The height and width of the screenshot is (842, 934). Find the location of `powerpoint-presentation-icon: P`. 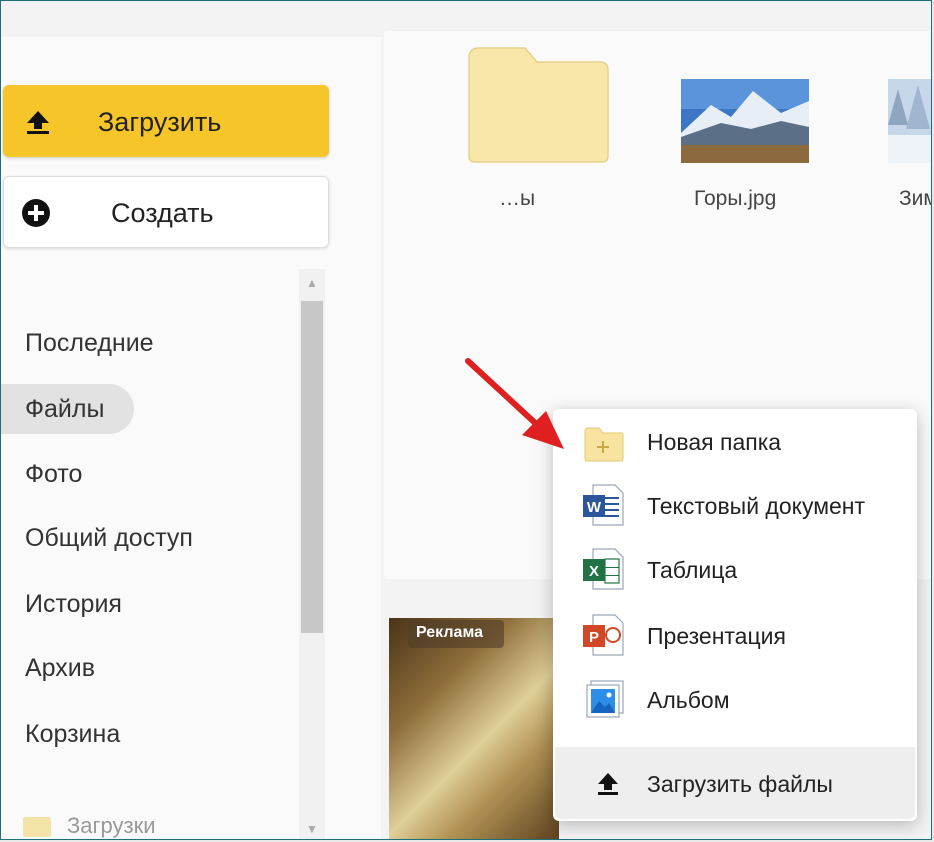

powerpoint-presentation-icon: P is located at coordinates (603, 635).